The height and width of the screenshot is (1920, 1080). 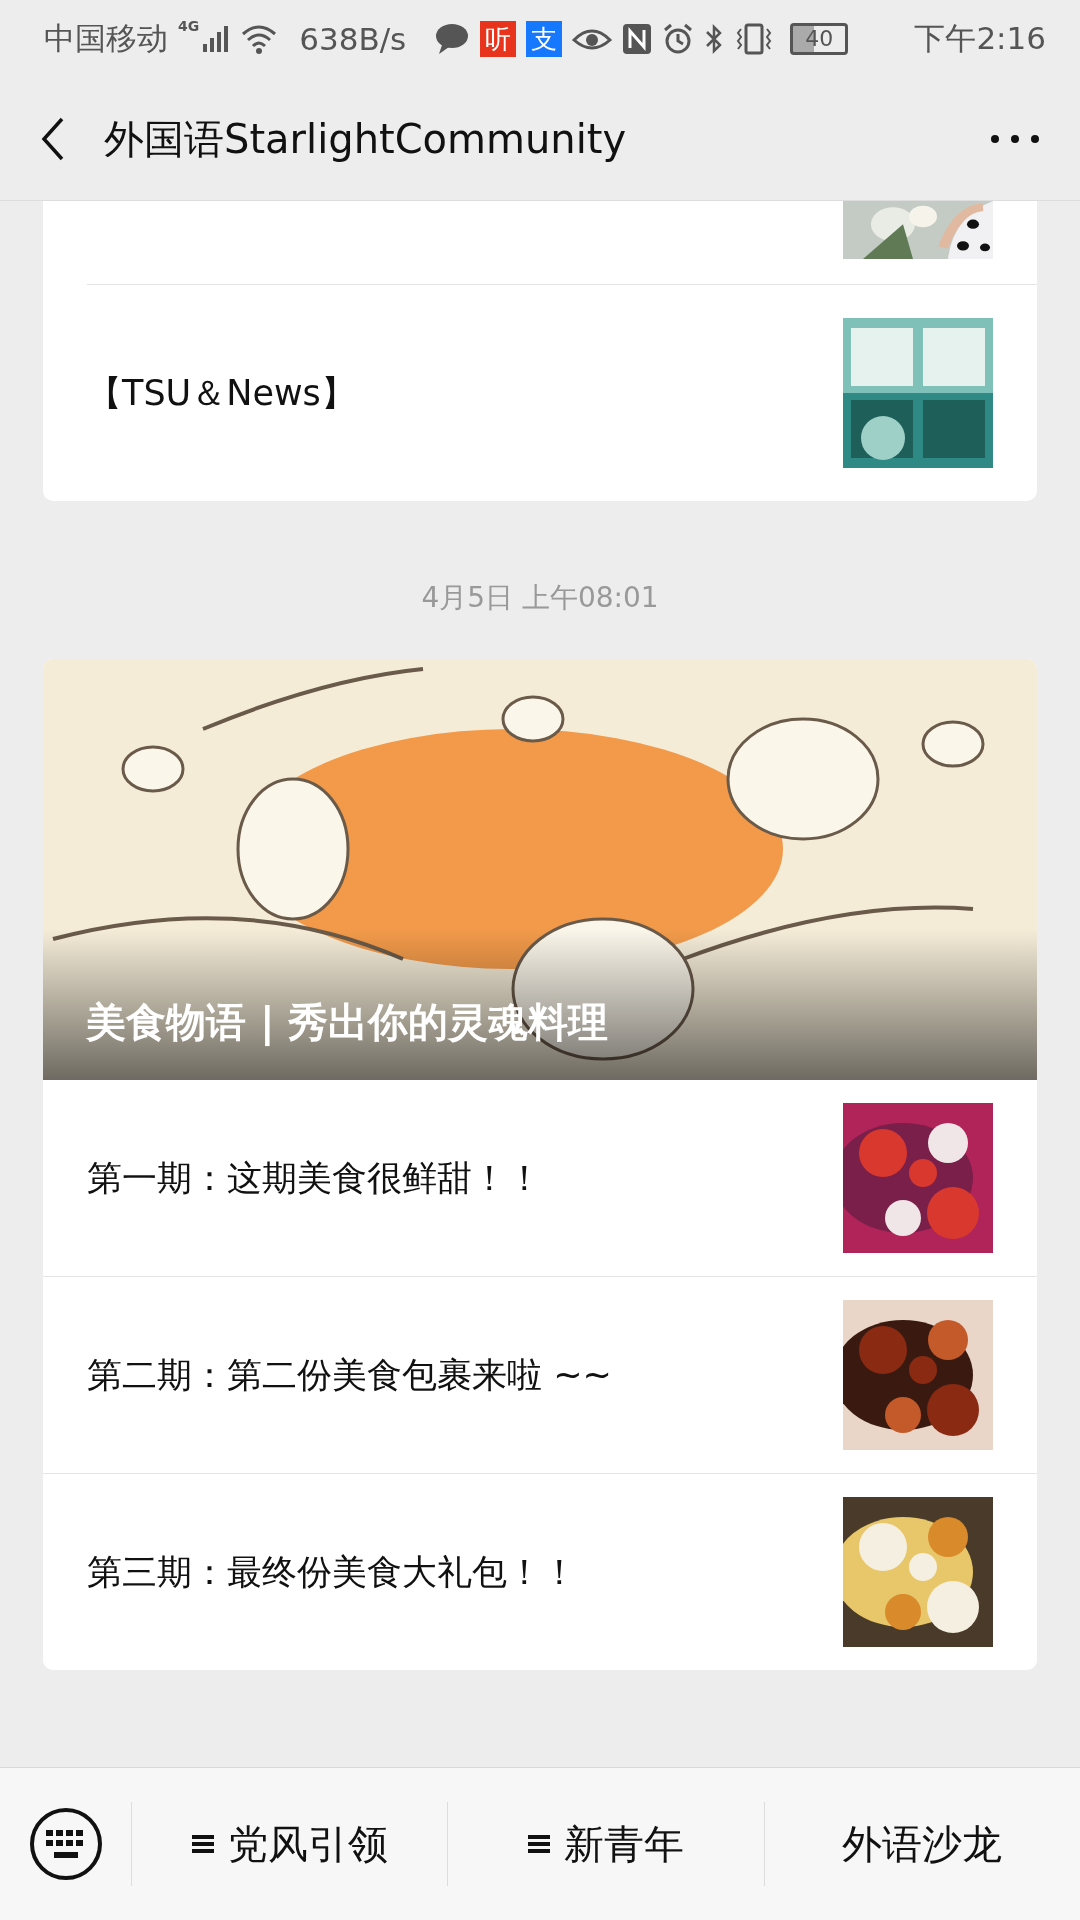 What do you see at coordinates (921, 1844) in the screenshot?
I see `menu-tab: 外语沙龙` at bounding box center [921, 1844].